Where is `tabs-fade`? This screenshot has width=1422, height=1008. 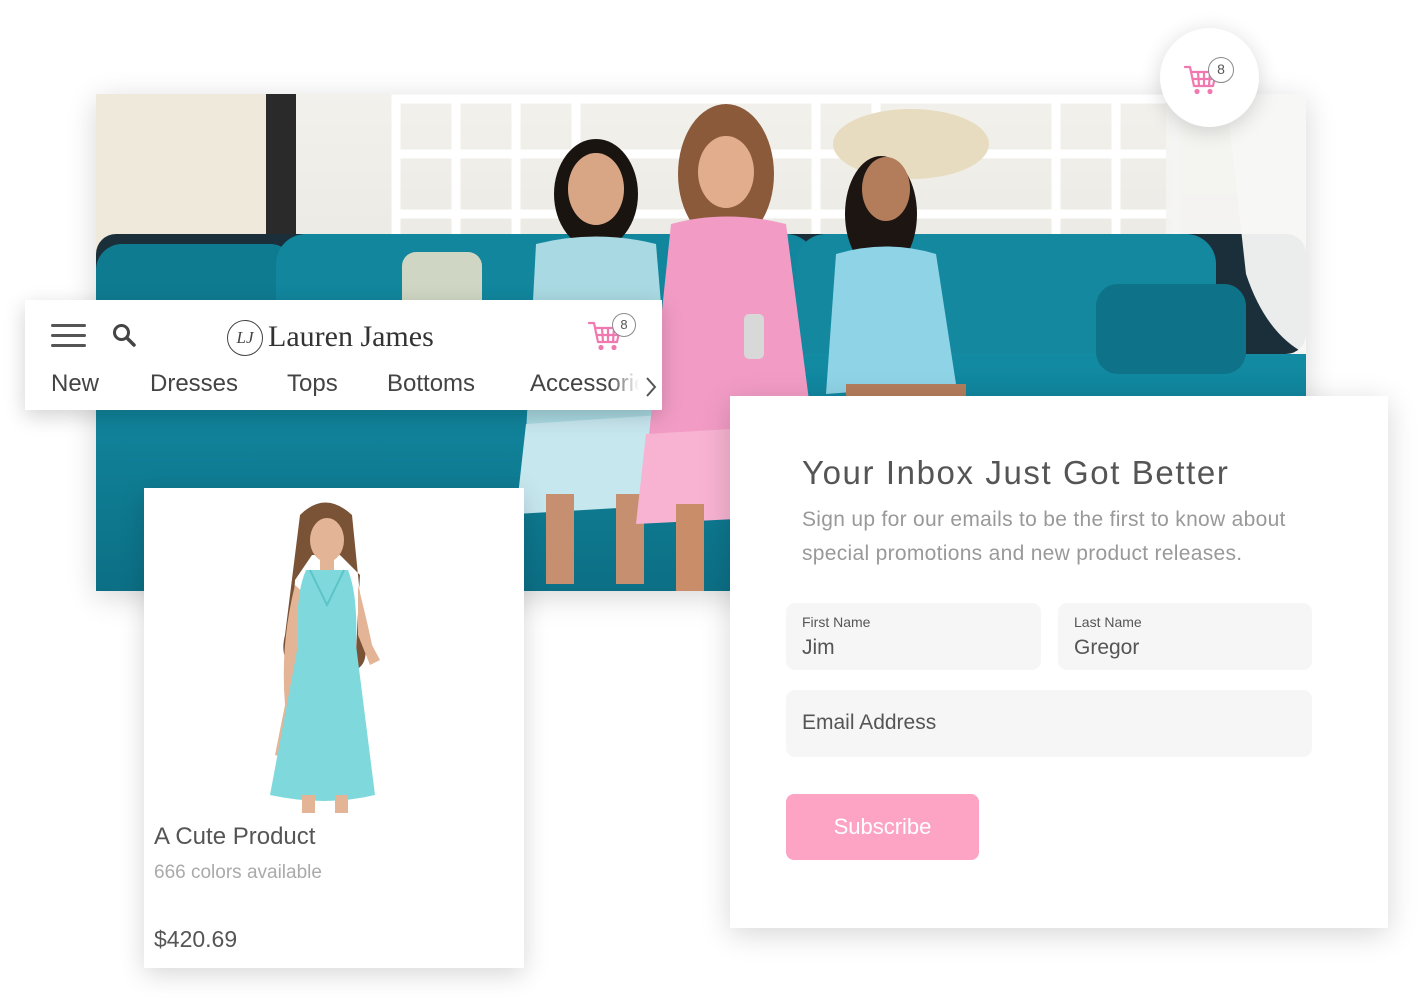
tabs-fade is located at coordinates (629, 386).